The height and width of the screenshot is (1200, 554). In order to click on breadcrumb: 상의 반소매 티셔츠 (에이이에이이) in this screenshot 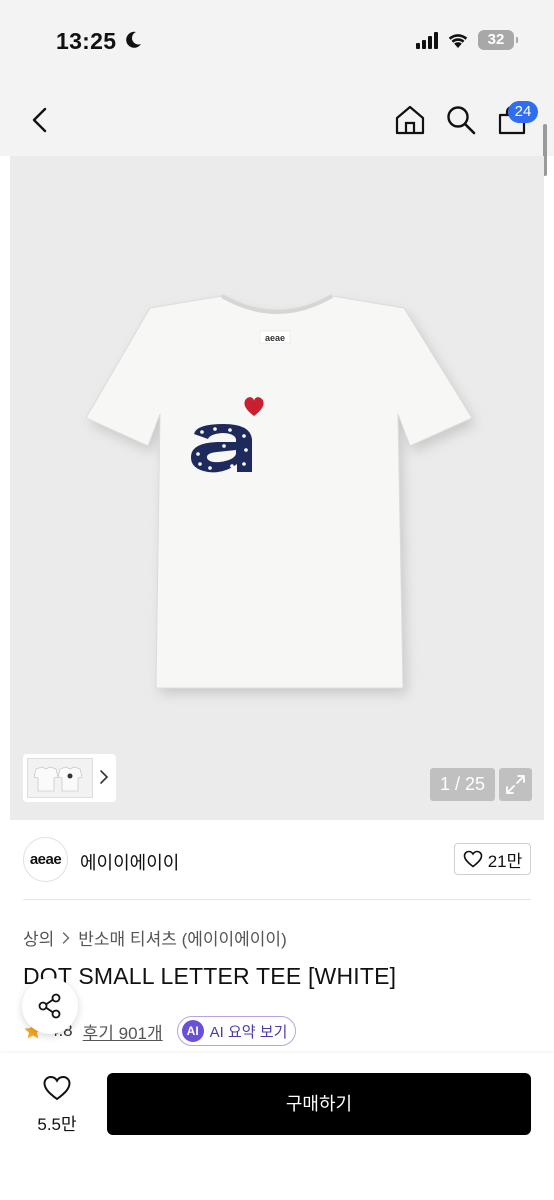, I will do `click(155, 937)`.